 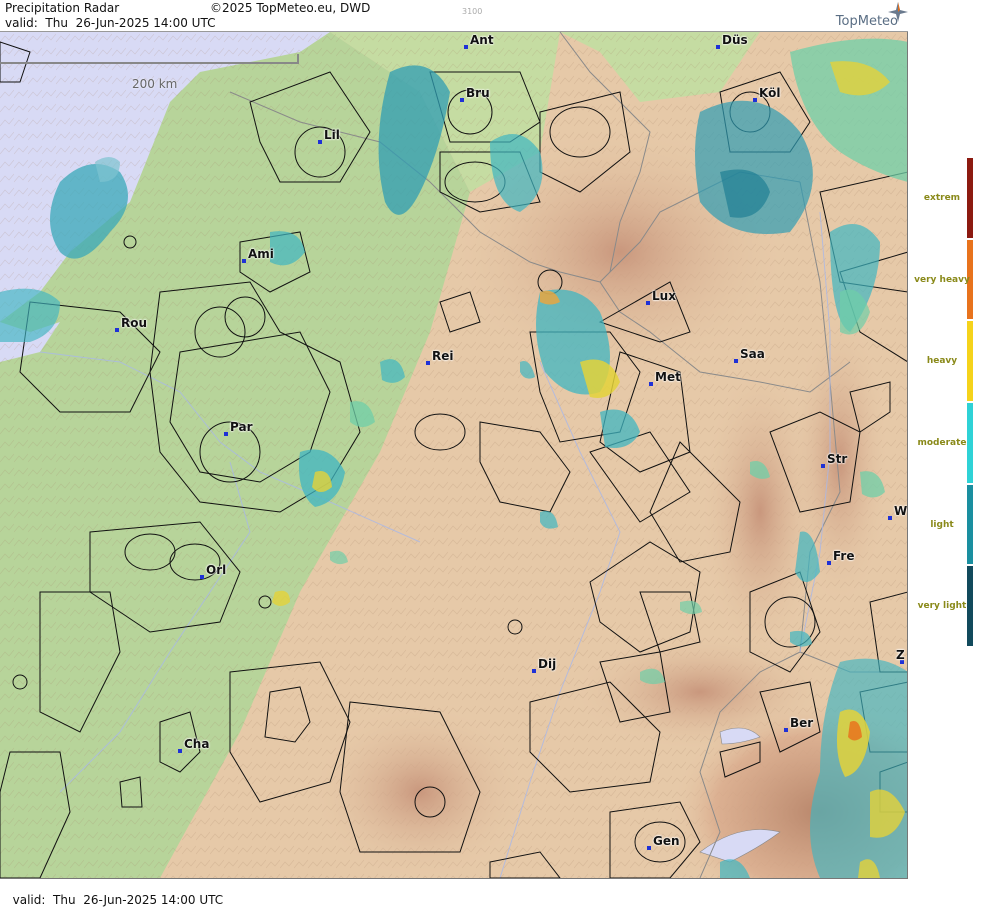 I want to click on city-label-orl: Orl, so click(x=216, y=570).